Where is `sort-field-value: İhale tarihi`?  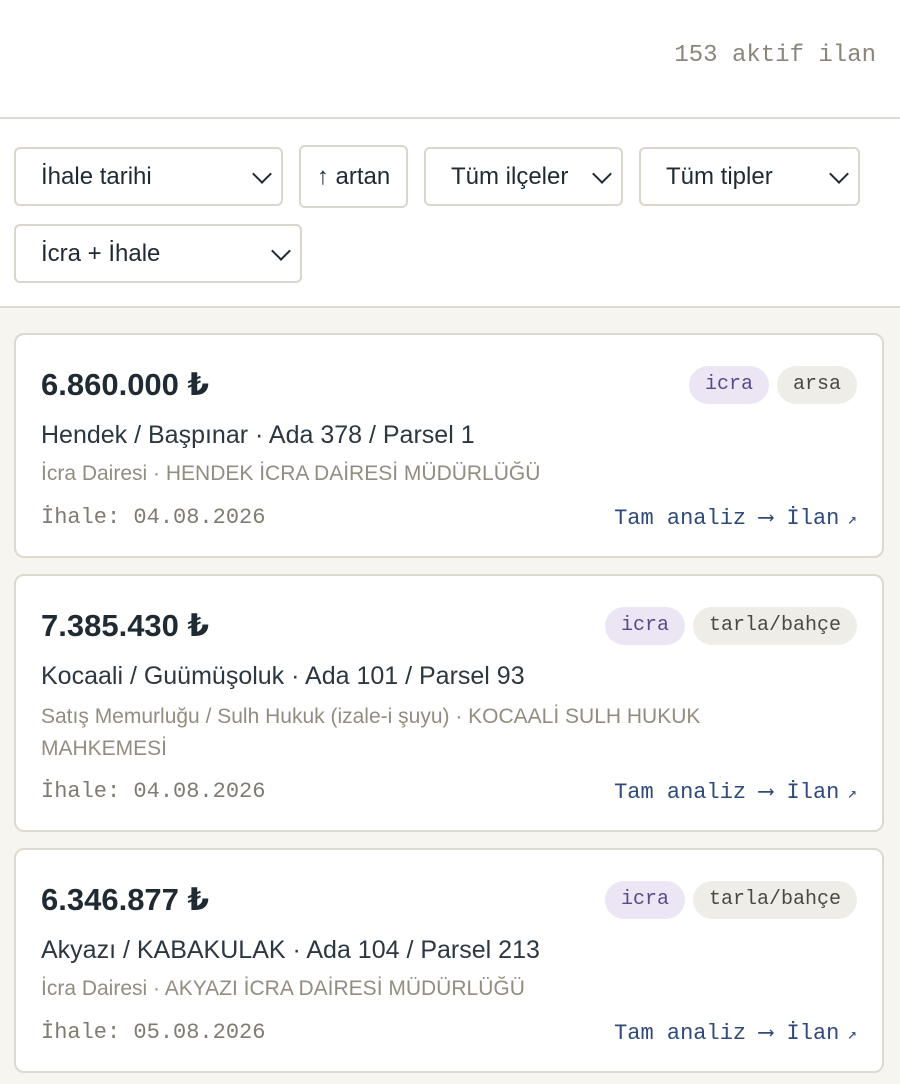 sort-field-value: İhale tarihi is located at coordinates (96, 176).